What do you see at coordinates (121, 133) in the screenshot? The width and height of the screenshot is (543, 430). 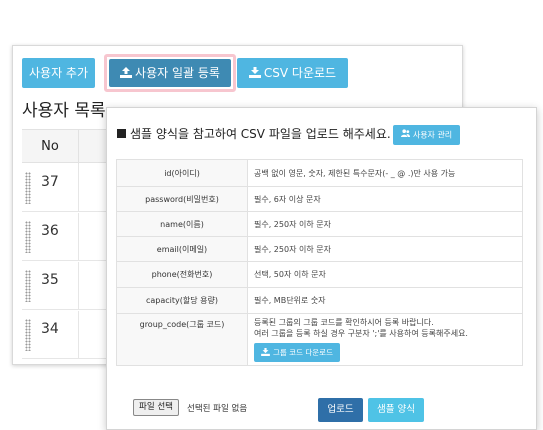 I see `square-bullet-icon` at bounding box center [121, 133].